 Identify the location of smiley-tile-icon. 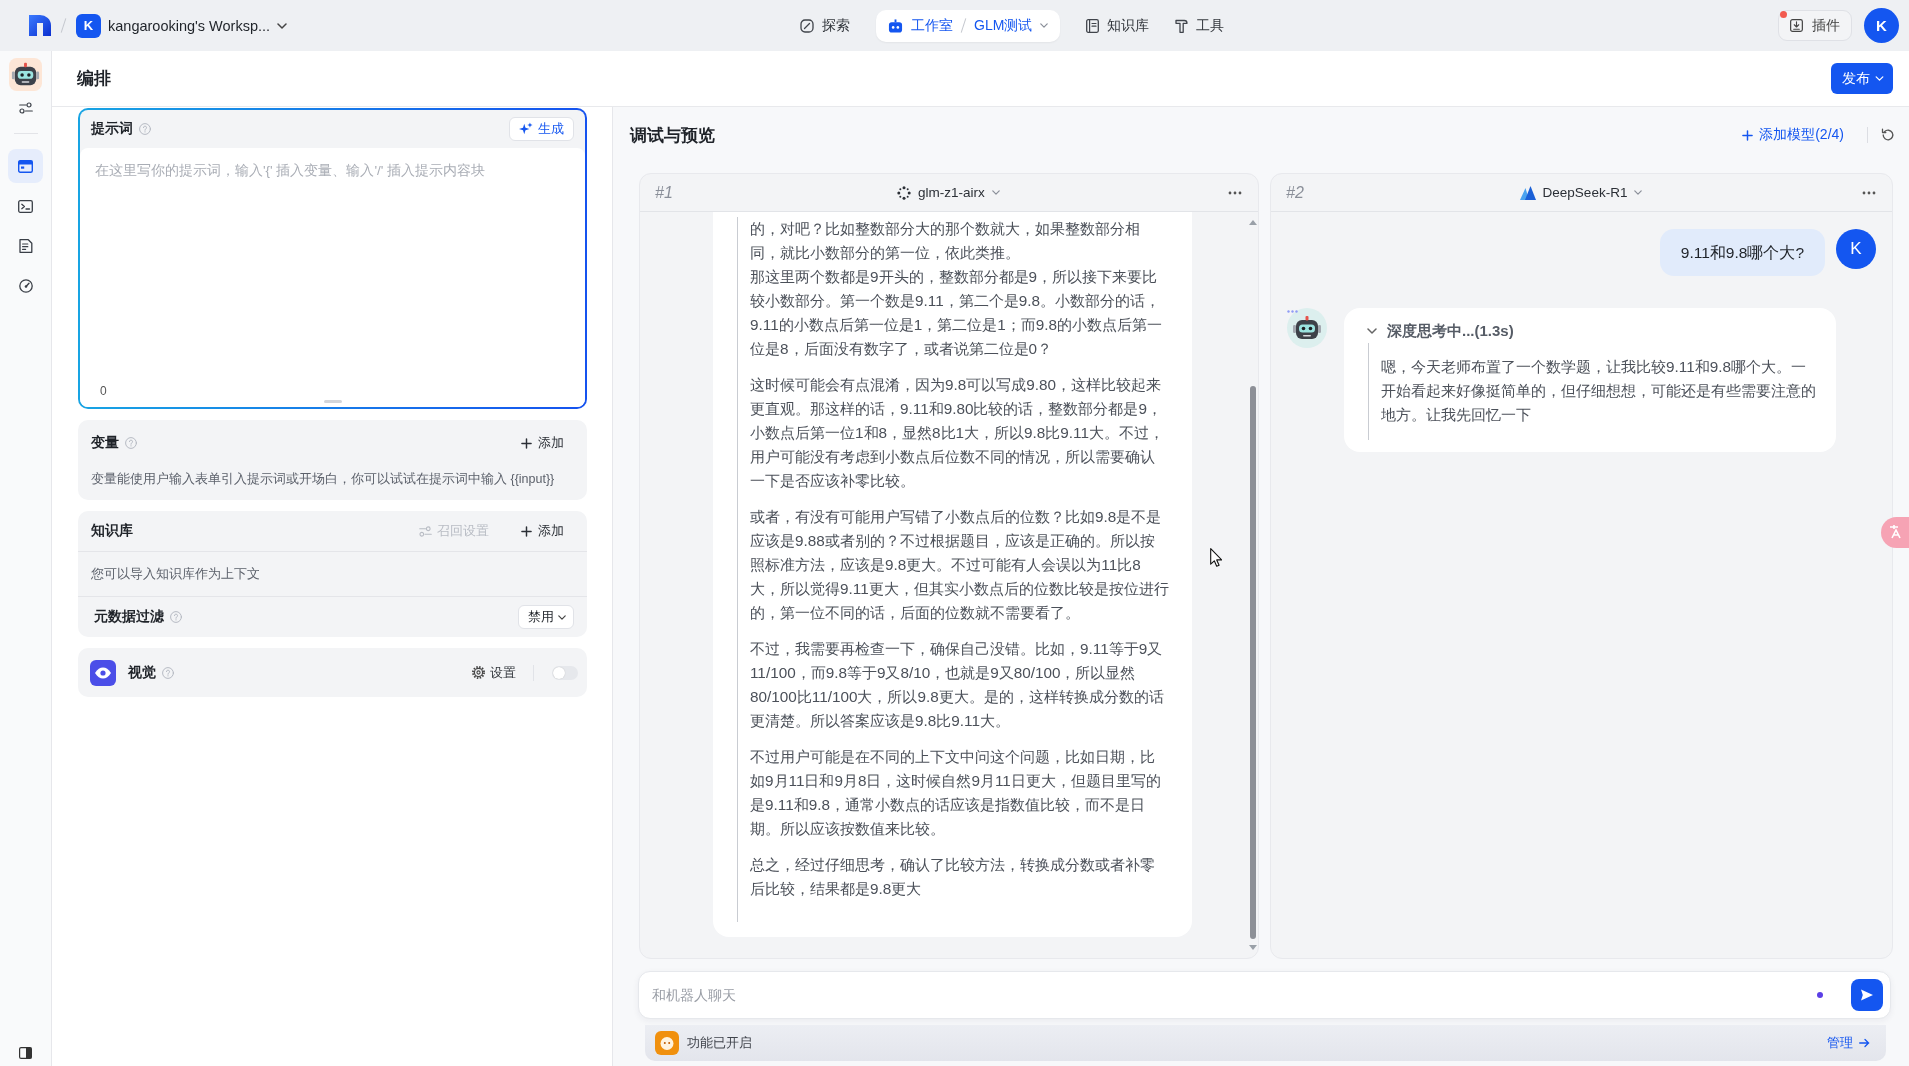
(667, 1043).